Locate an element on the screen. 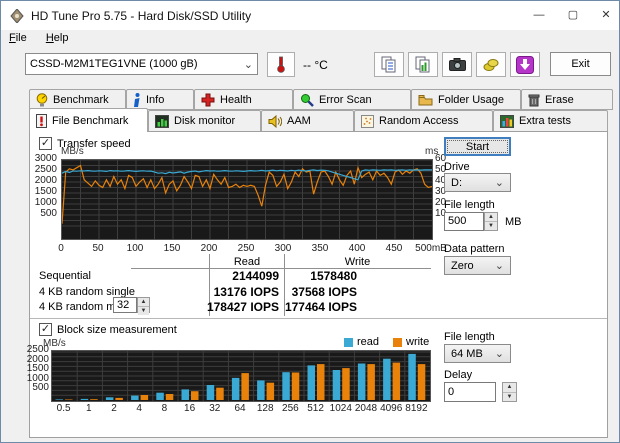  random-access-icon is located at coordinates (367, 121).